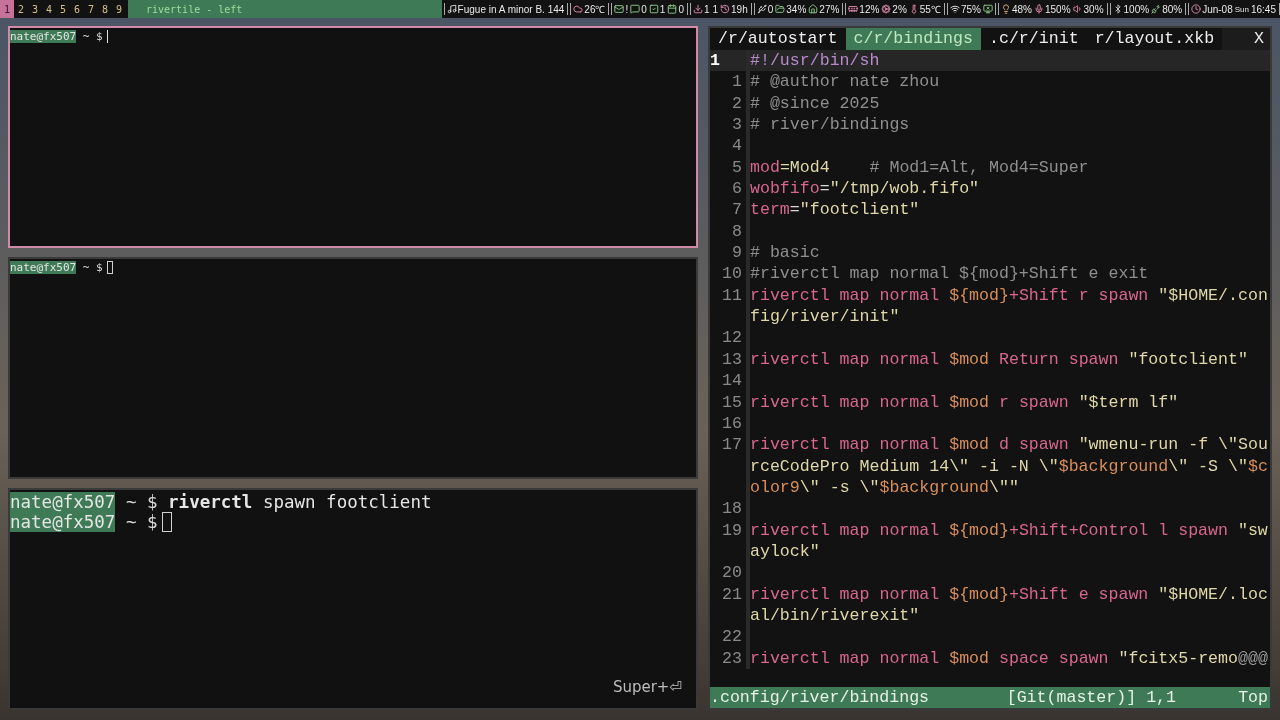 The image size is (1280, 720). Describe the element at coordinates (732, 423) in the screenshot. I see `line-number: 16` at that location.